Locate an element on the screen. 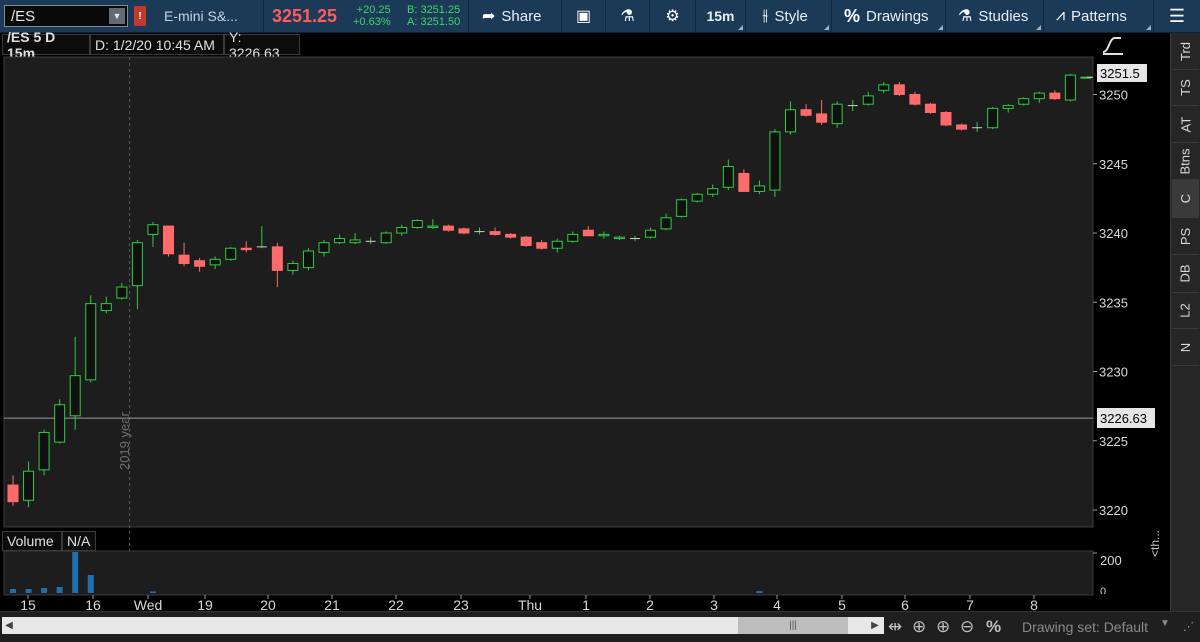  side-tab-ps: PS is located at coordinates (1185, 236).